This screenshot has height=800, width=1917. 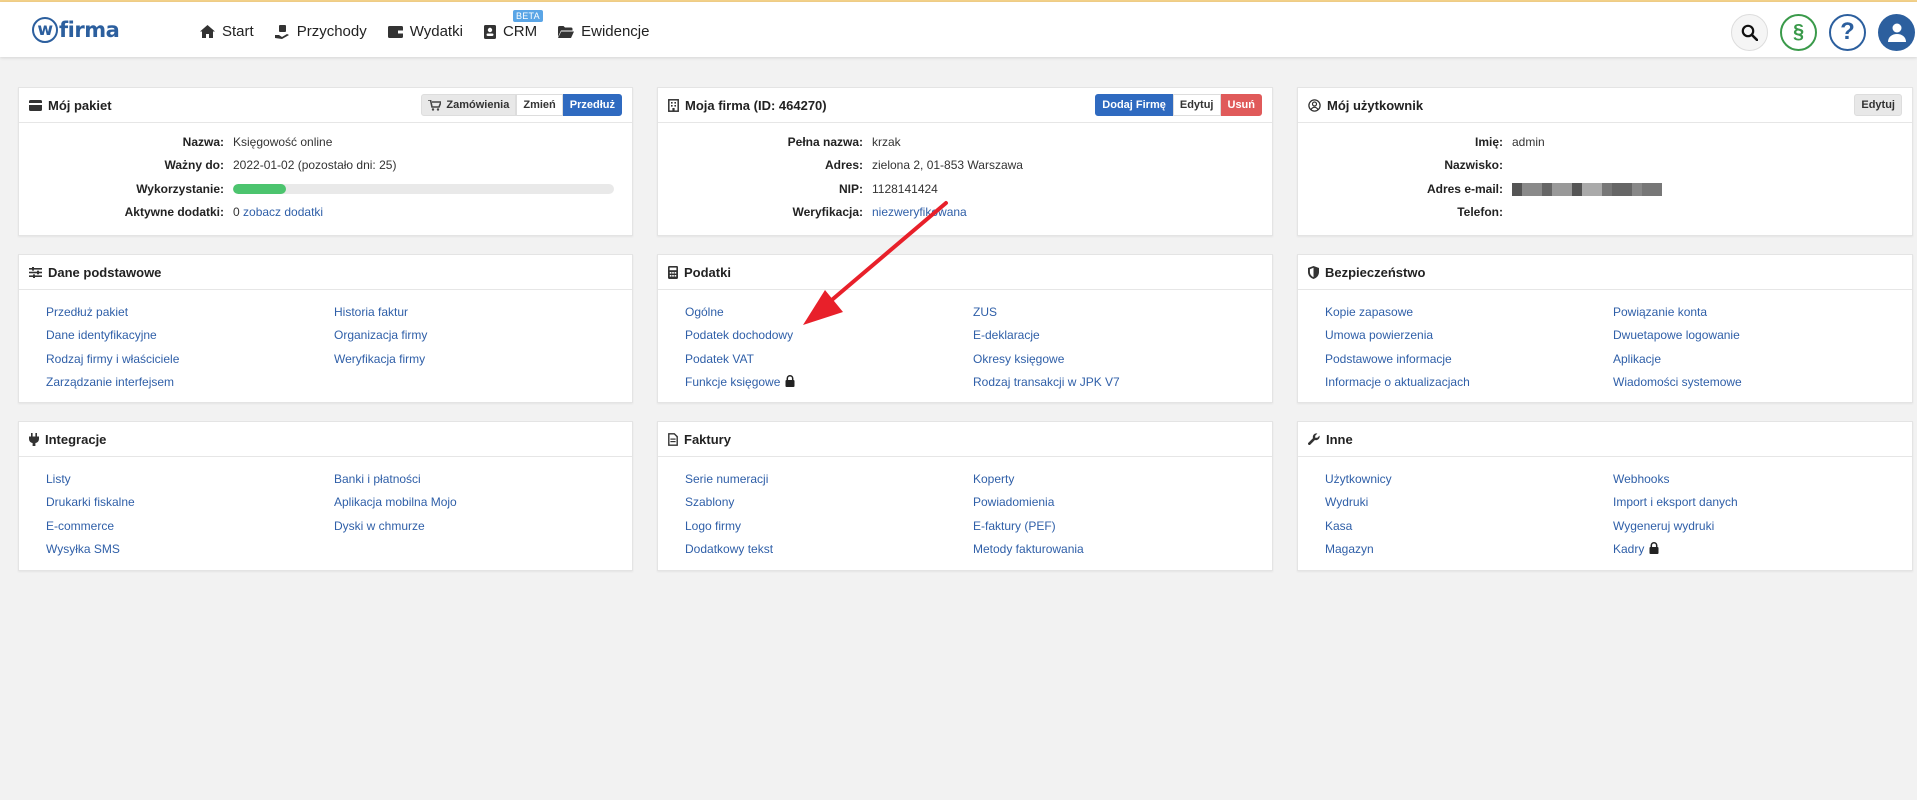 I want to click on link-backups: Kopie zapasowe, so click(x=1369, y=312).